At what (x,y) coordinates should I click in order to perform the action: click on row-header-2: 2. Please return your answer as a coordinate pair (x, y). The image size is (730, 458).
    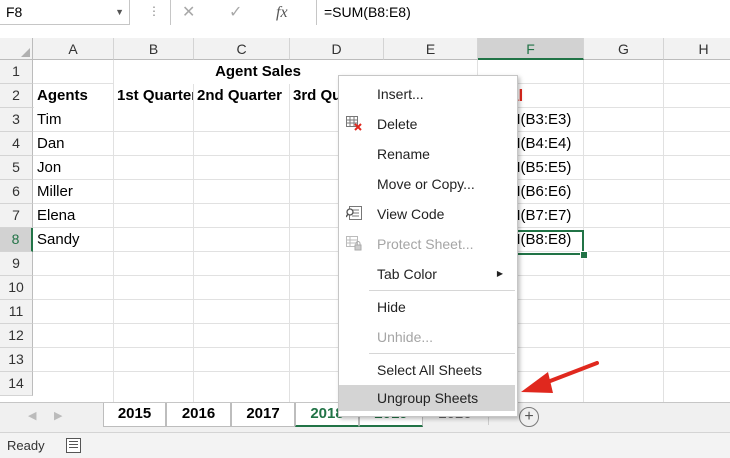
    Looking at the image, I should click on (16, 96).